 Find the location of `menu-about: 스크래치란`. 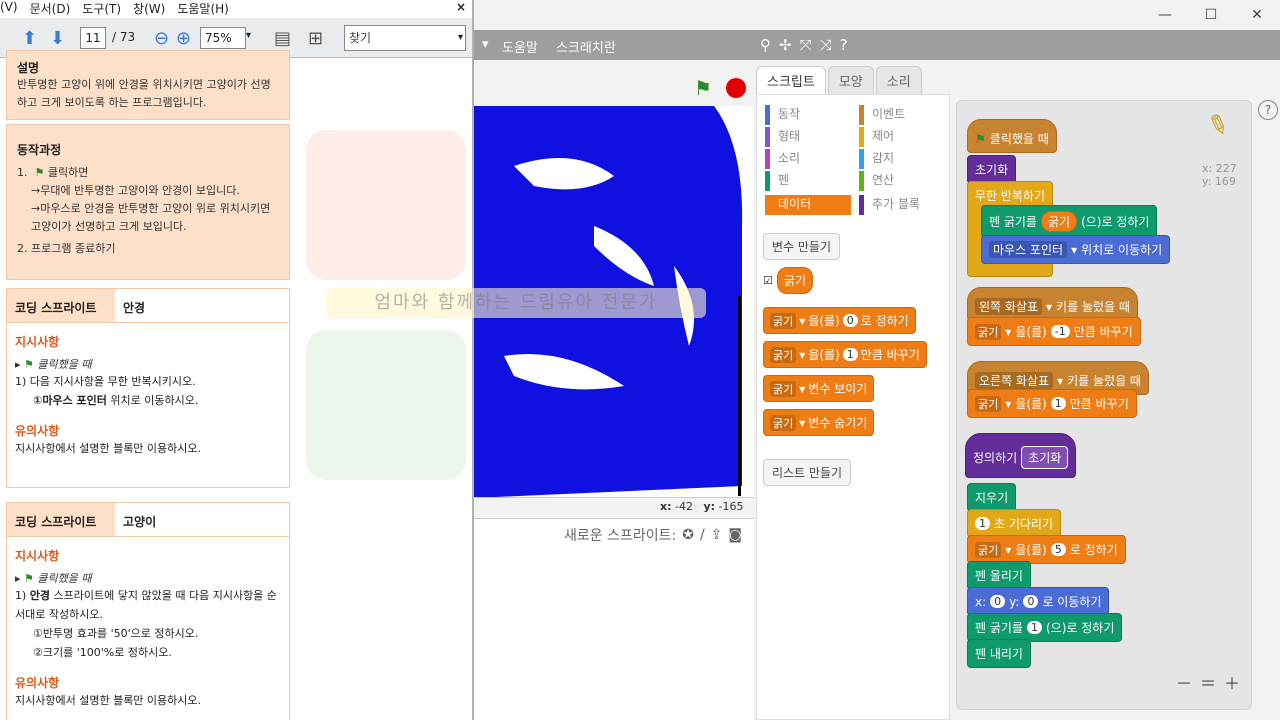

menu-about: 스크래치란 is located at coordinates (586, 46).